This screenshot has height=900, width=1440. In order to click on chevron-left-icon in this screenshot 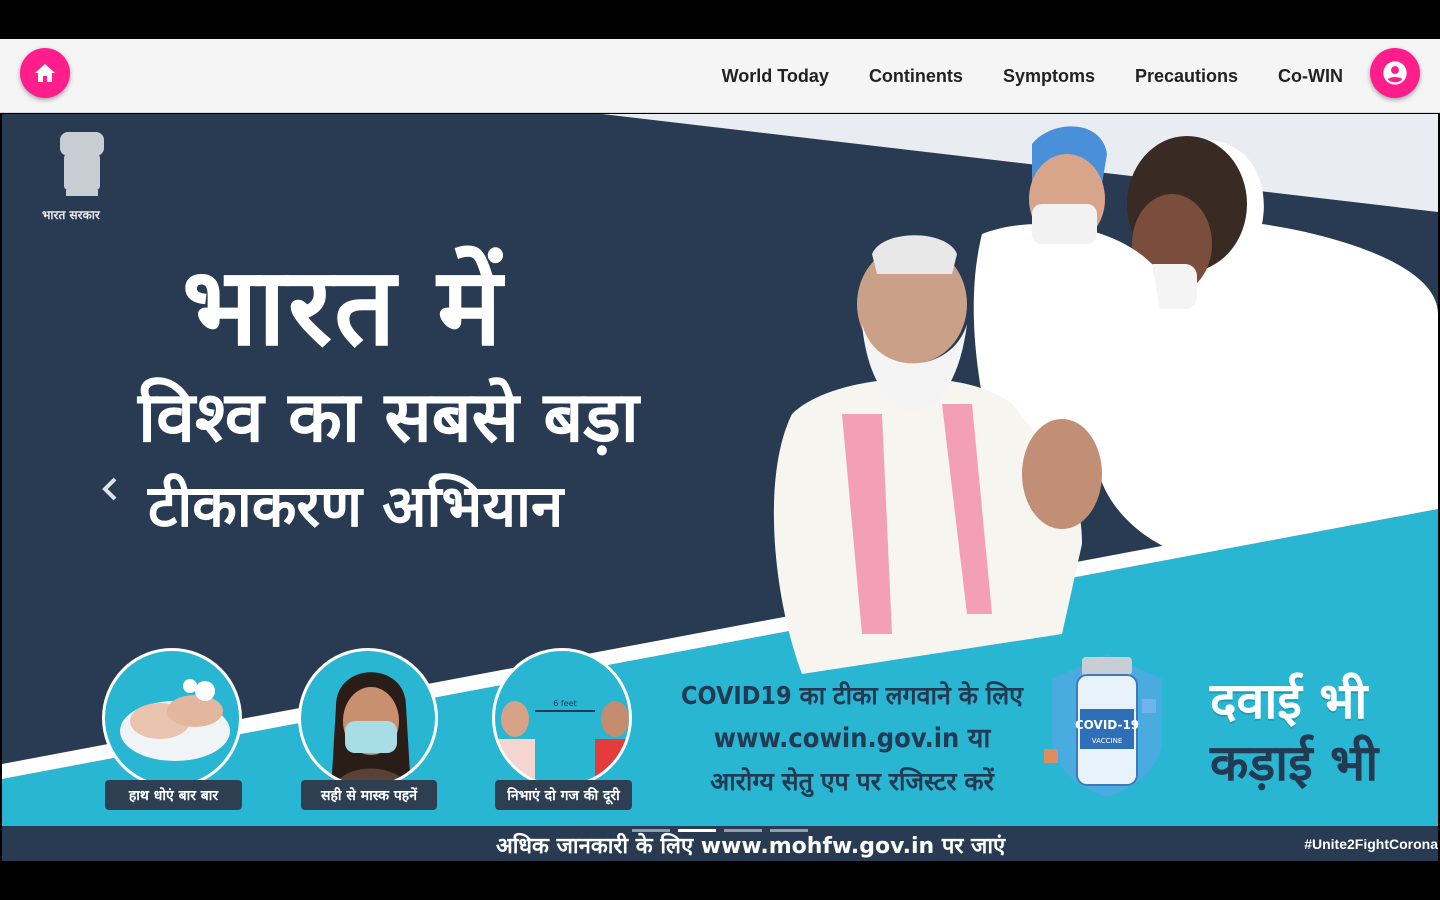, I will do `click(109, 489)`.